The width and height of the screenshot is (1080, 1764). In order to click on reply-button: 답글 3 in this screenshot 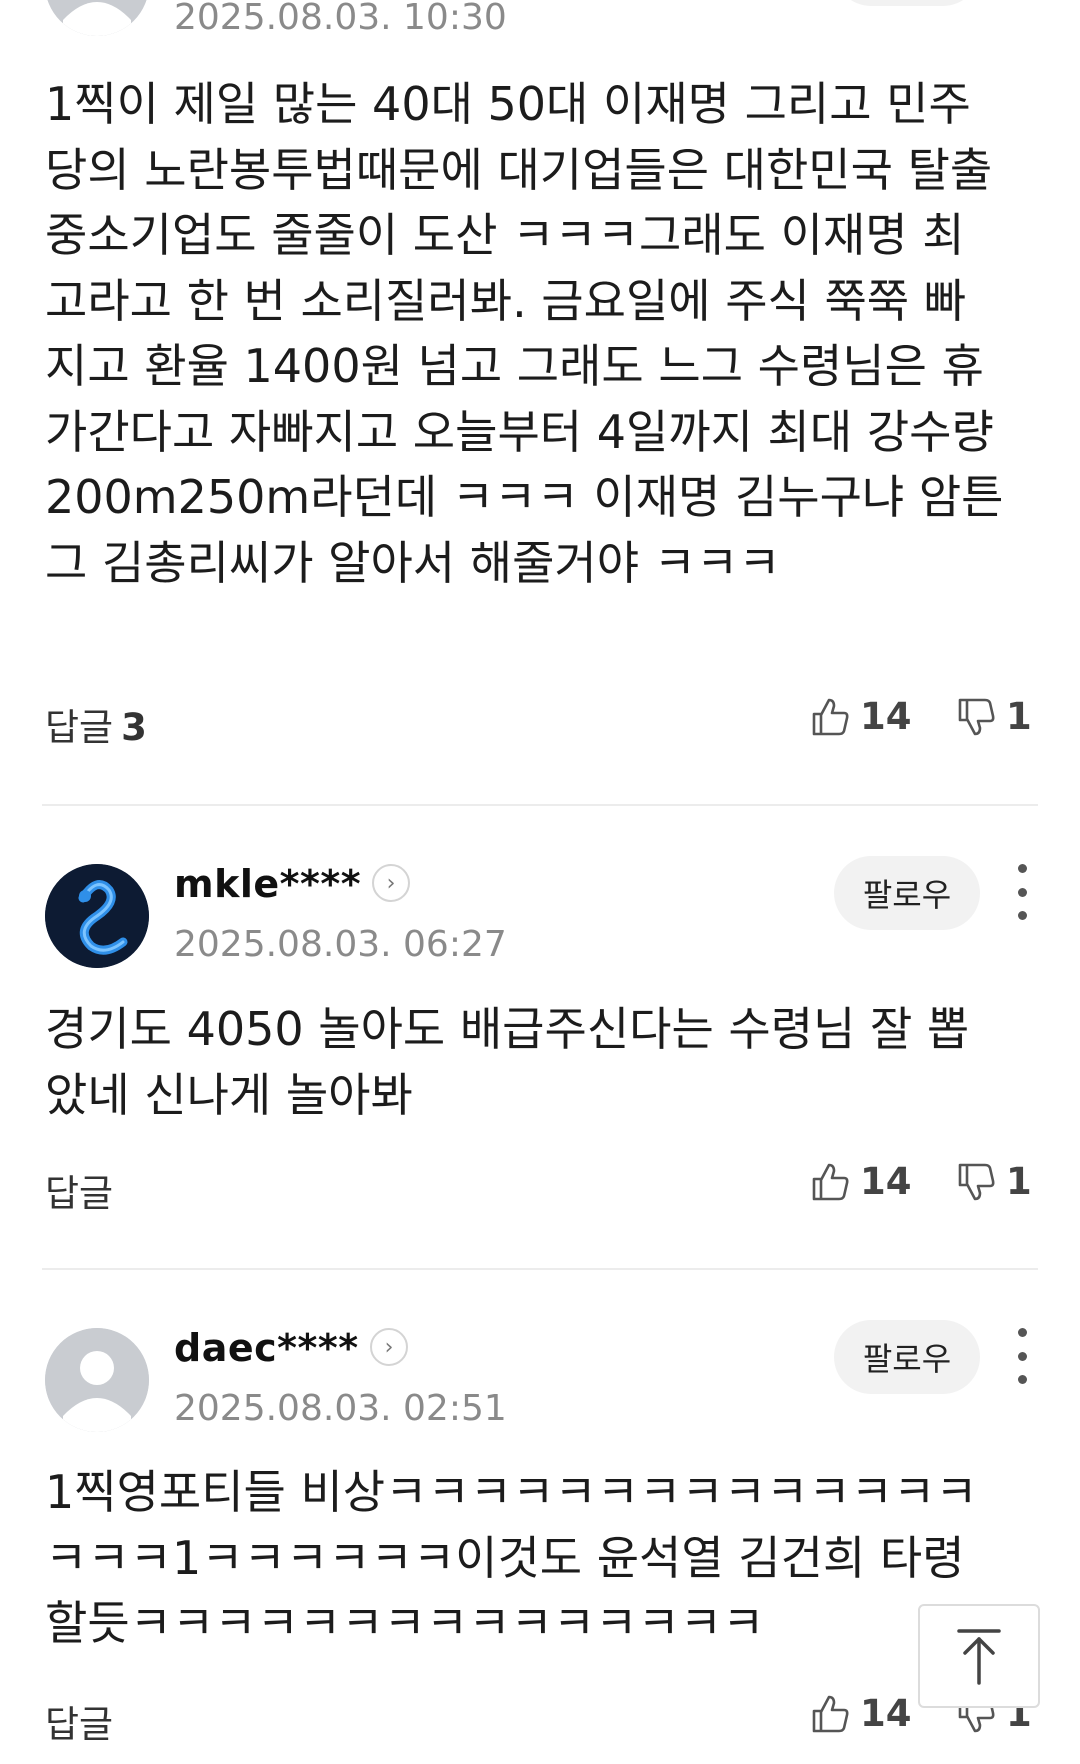, I will do `click(96, 724)`.